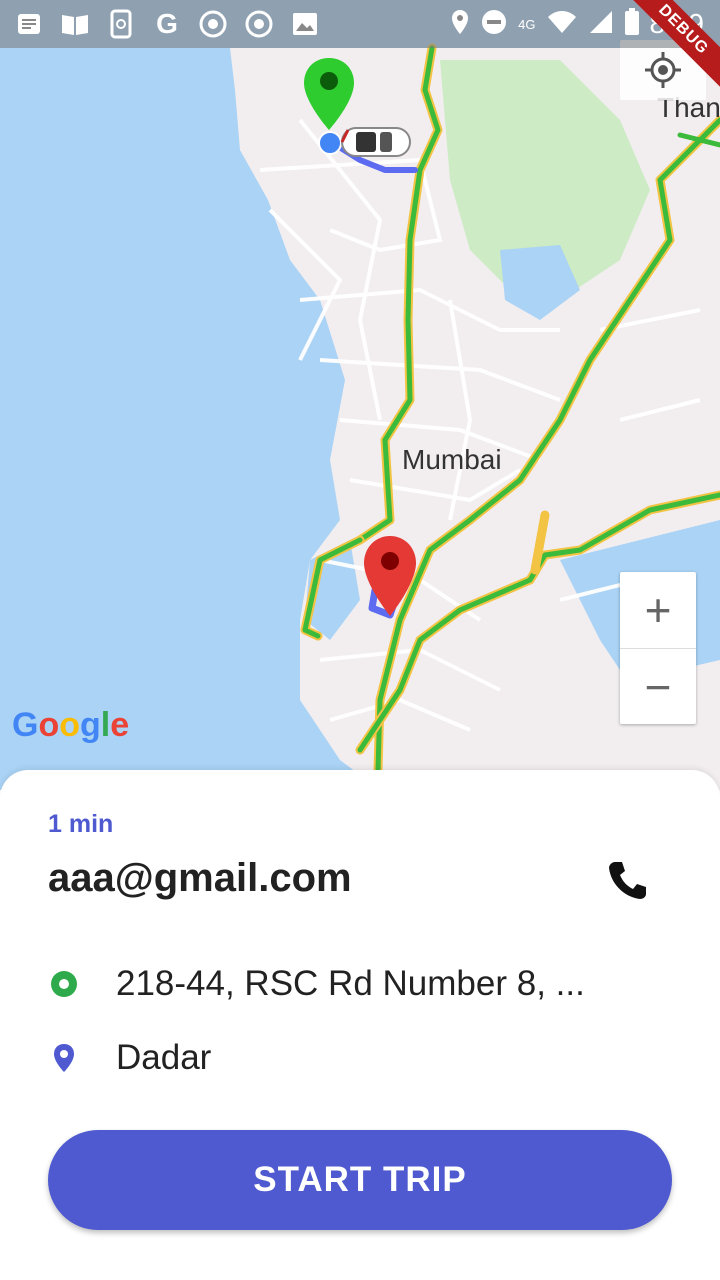 The width and height of the screenshot is (720, 1280). What do you see at coordinates (494, 24) in the screenshot?
I see `dnd-icon` at bounding box center [494, 24].